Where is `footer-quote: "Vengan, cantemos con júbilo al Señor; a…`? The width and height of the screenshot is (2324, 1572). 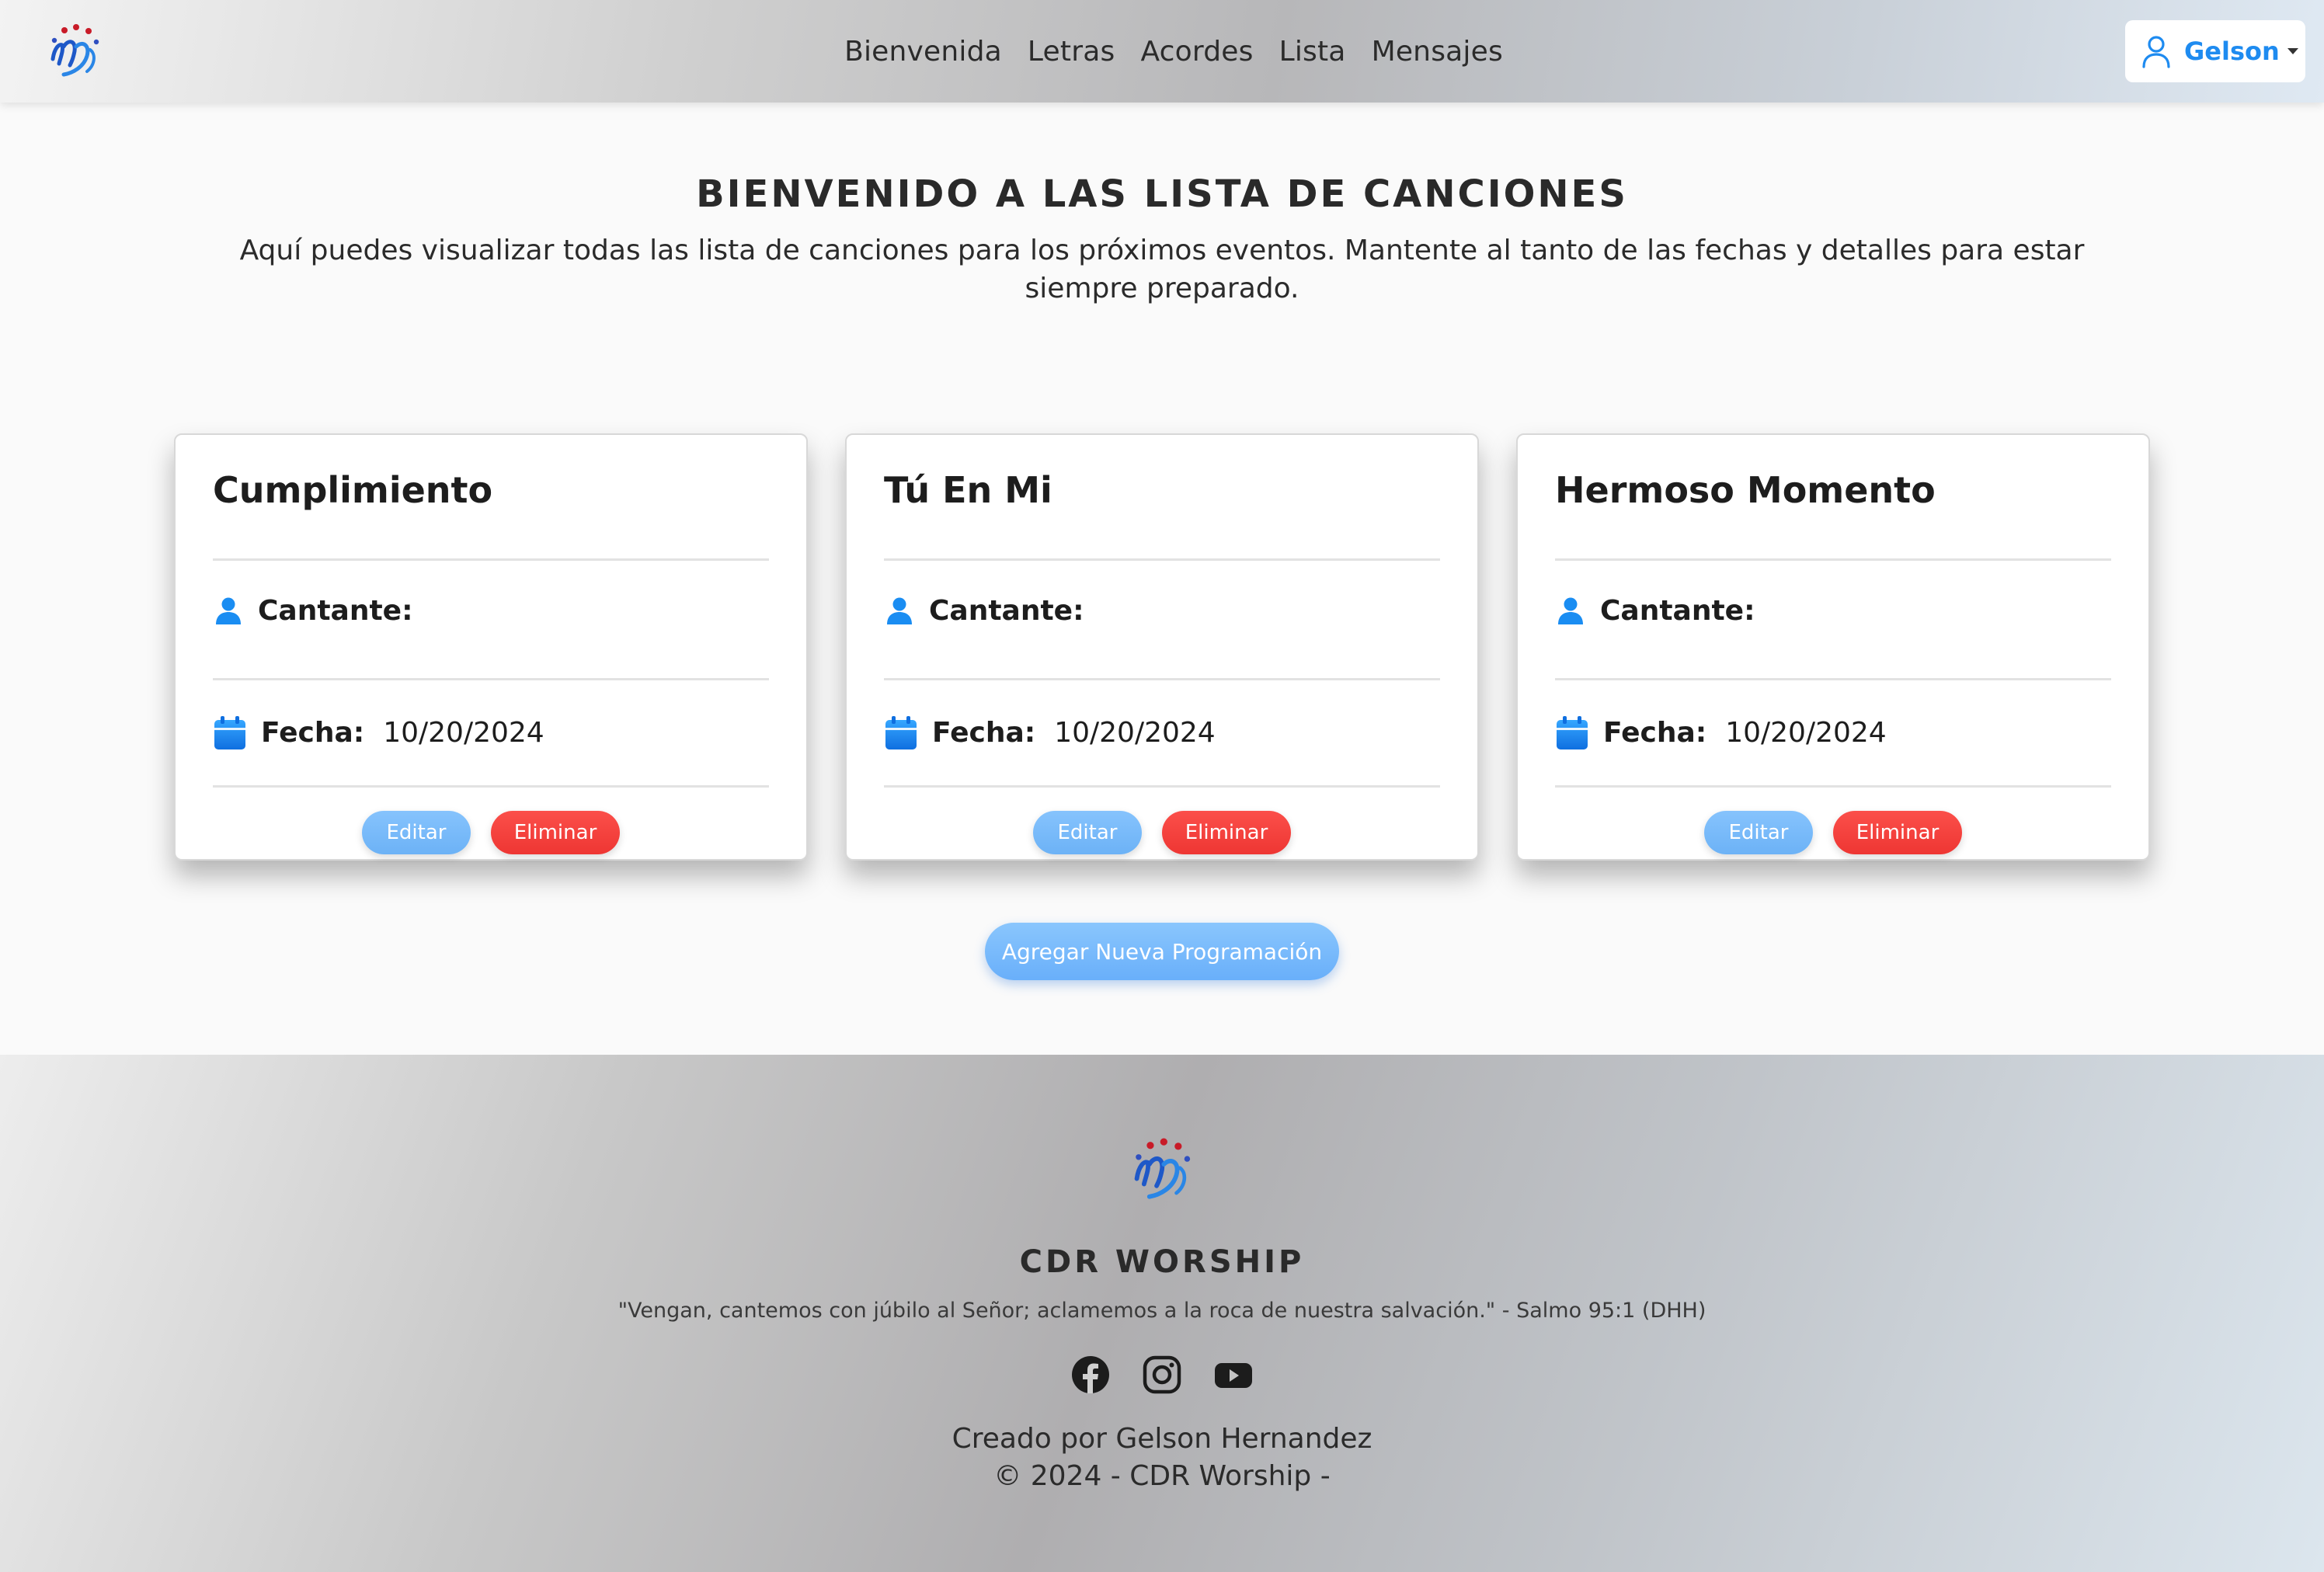
footer-quote: "Vengan, cantemos con júbilo al Señor; a… is located at coordinates (1162, 1311).